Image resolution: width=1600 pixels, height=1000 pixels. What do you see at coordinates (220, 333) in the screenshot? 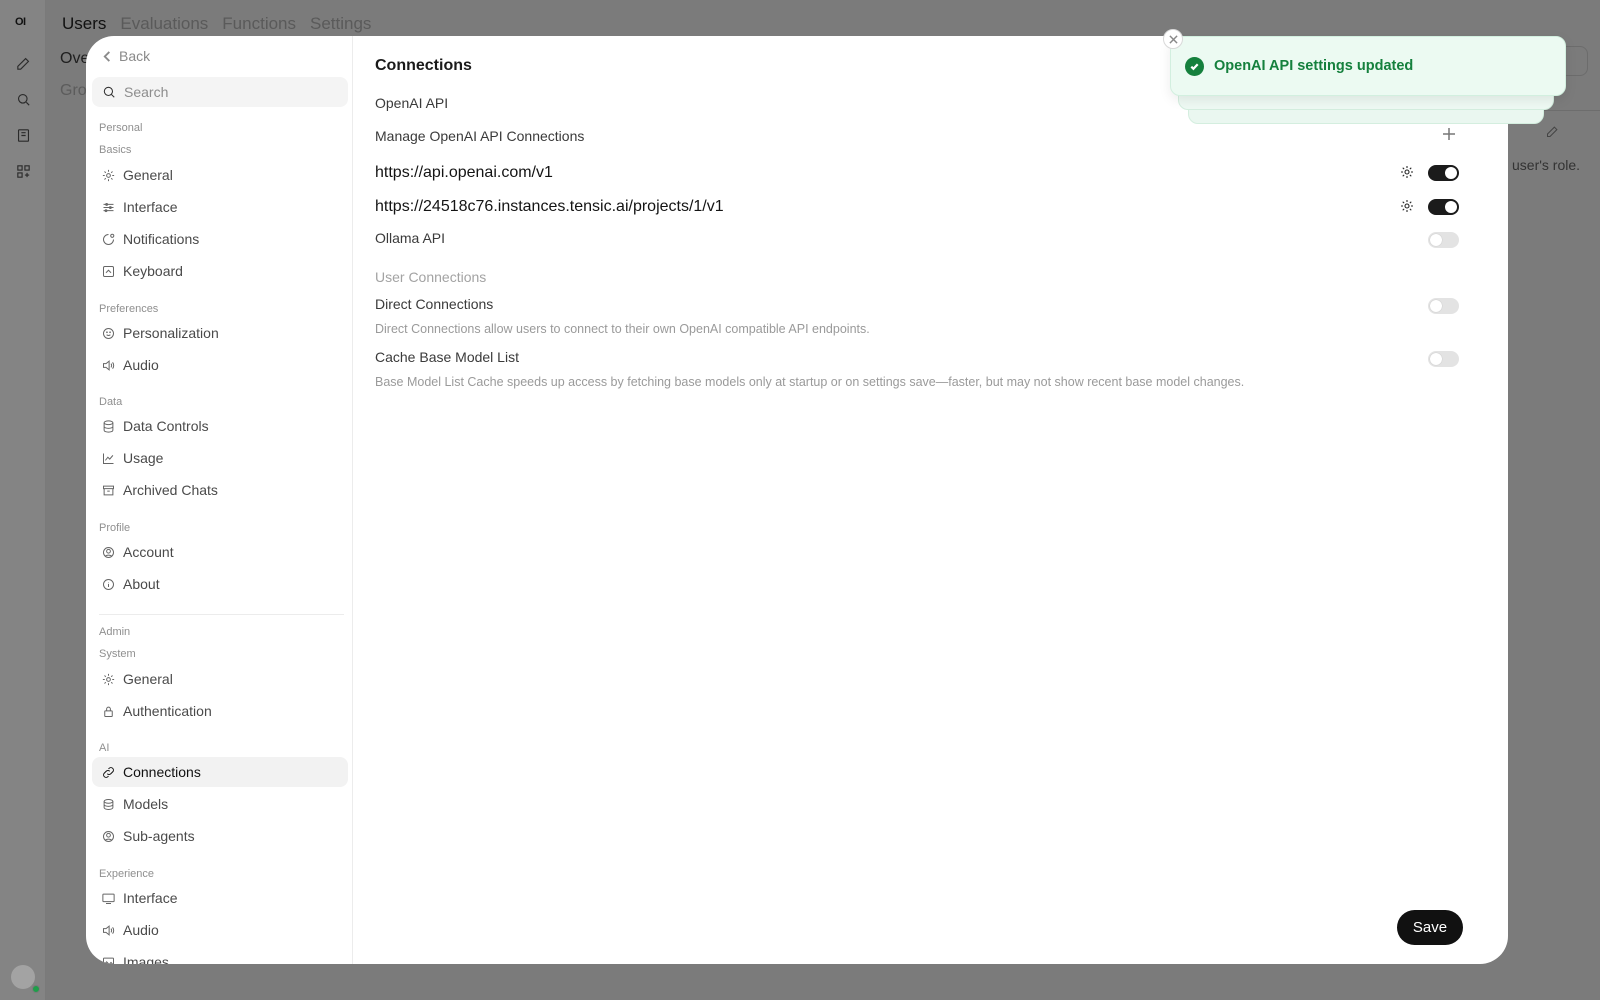
I see `sidebar-item-personalization: Personalization` at bounding box center [220, 333].